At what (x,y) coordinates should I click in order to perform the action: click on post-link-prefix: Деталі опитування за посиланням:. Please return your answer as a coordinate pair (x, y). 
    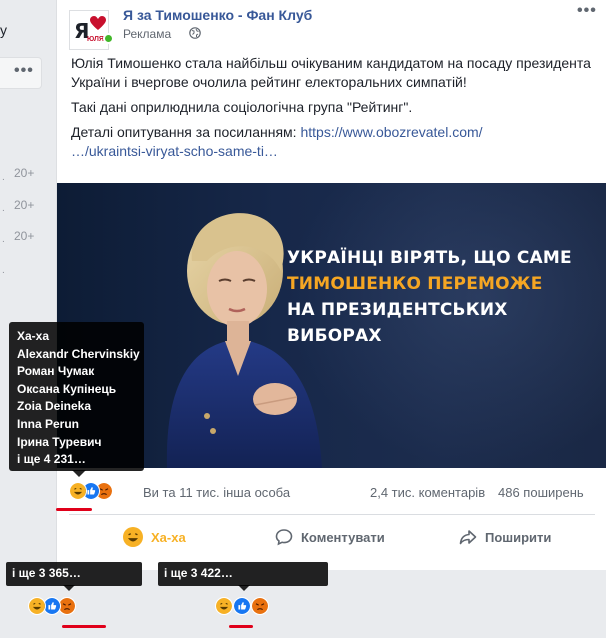
    Looking at the image, I should click on (186, 132).